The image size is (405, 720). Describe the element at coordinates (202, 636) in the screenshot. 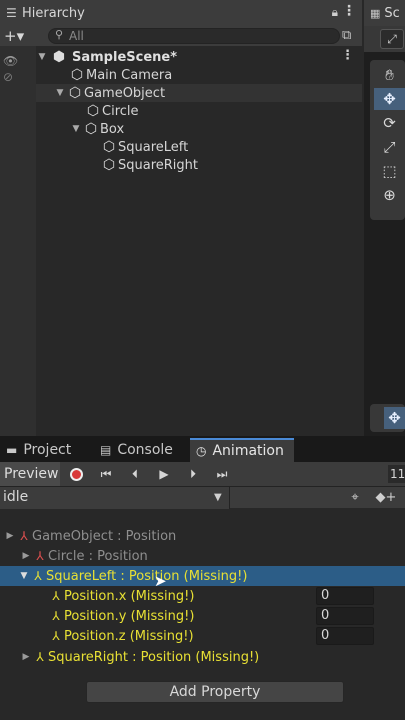

I see `property-row-position-z: ⅄ Position.z (Missing!) 0` at that location.